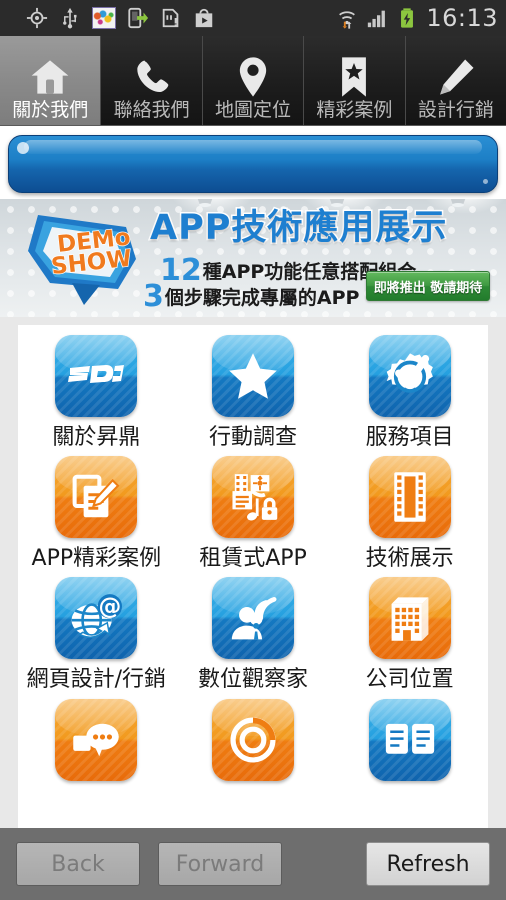  What do you see at coordinates (153, 296) in the screenshot?
I see `promo-line-2-number: 3` at bounding box center [153, 296].